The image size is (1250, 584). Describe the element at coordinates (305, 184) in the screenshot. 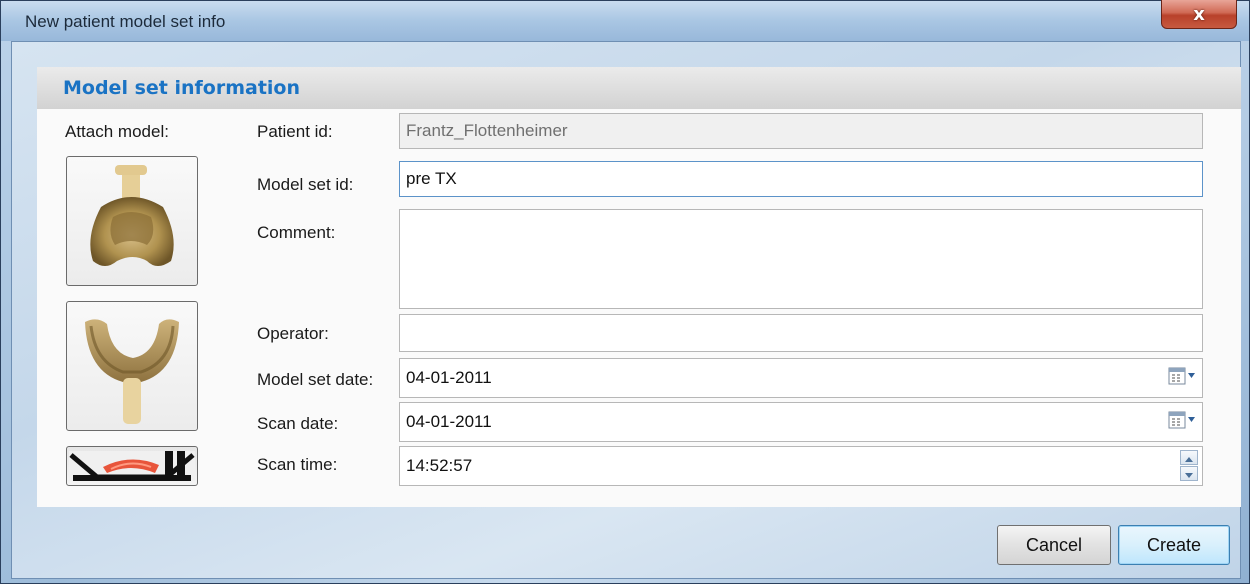

I see `model-set-id-label: Model set id:` at that location.